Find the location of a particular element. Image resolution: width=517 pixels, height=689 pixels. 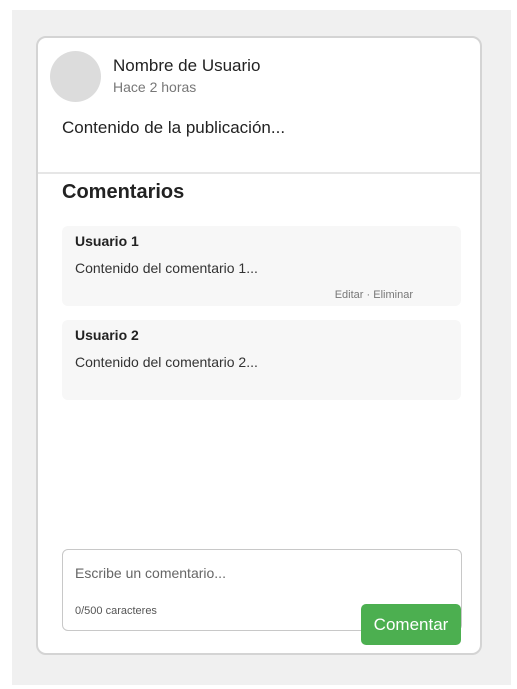

edit-comment-link: Editar is located at coordinates (349, 295).